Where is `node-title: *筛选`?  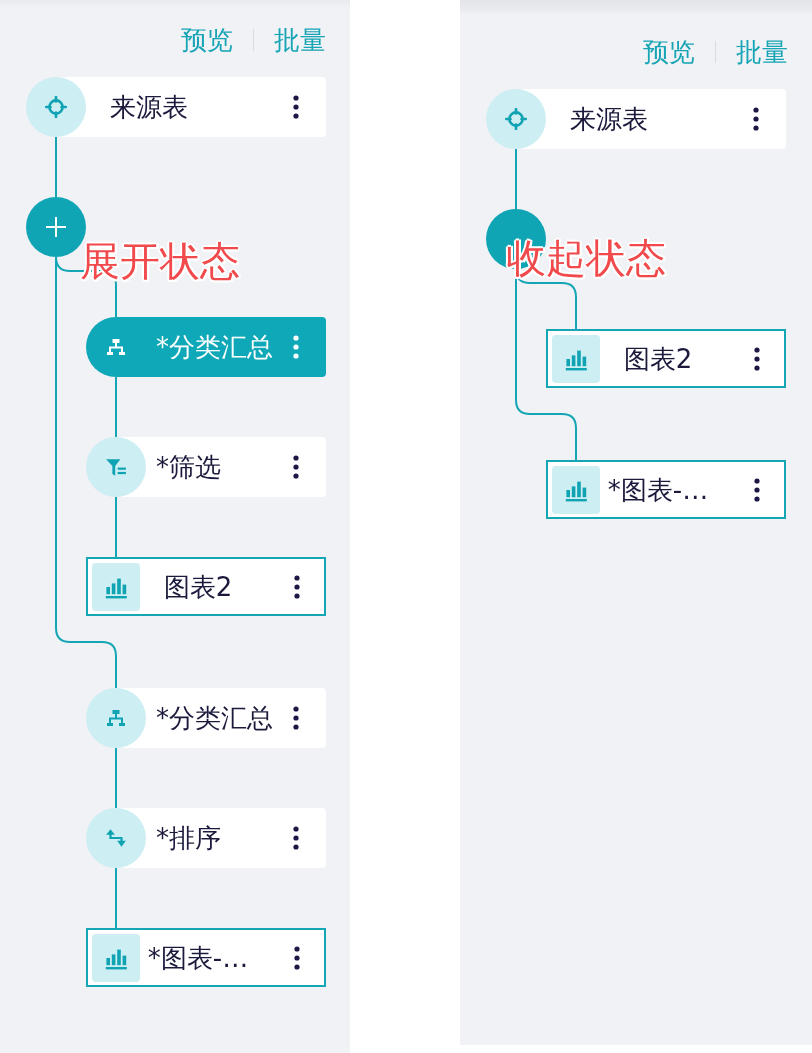 node-title: *筛选 is located at coordinates (188, 467).